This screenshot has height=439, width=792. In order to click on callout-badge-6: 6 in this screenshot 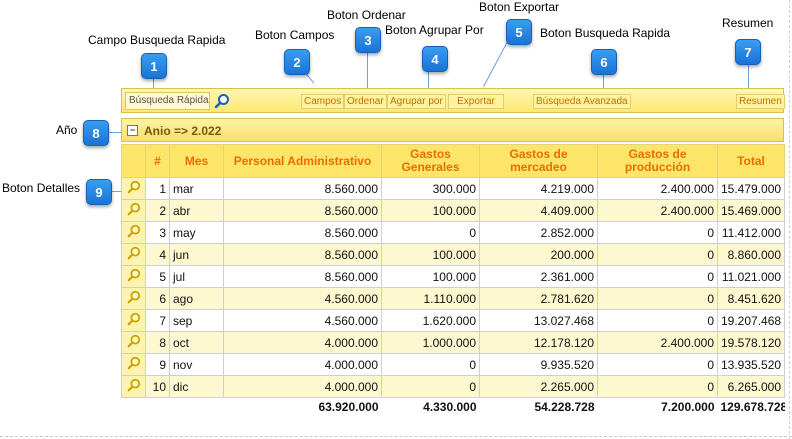, I will do `click(604, 62)`.